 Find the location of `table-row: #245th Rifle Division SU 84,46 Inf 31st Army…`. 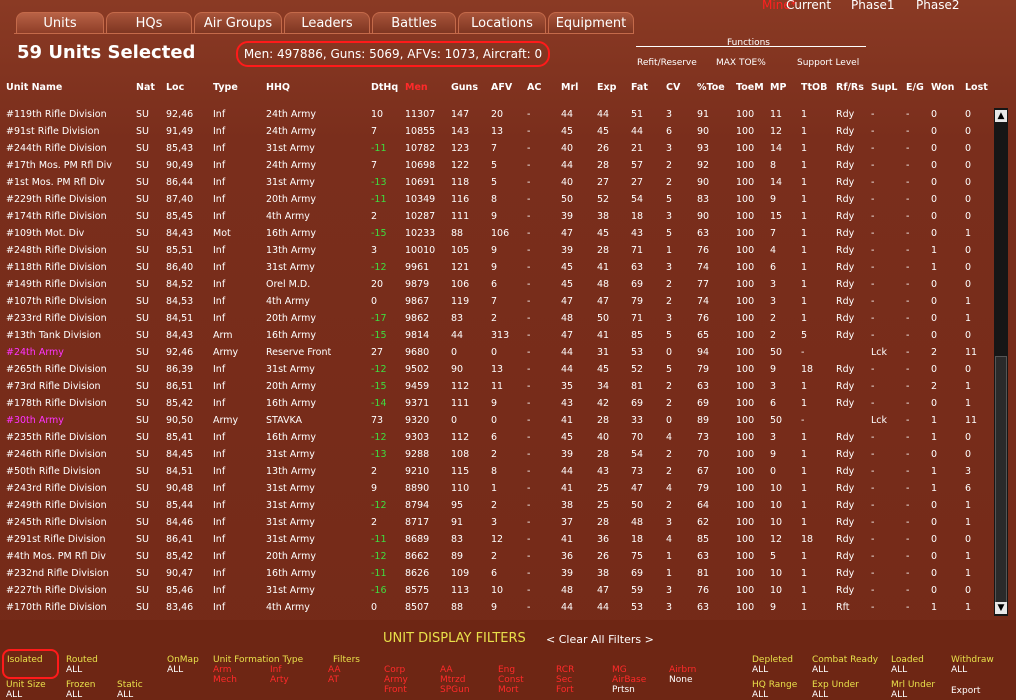

table-row: #245th Rifle Division SU 84,46 Inf 31st Army… is located at coordinates (495, 523).